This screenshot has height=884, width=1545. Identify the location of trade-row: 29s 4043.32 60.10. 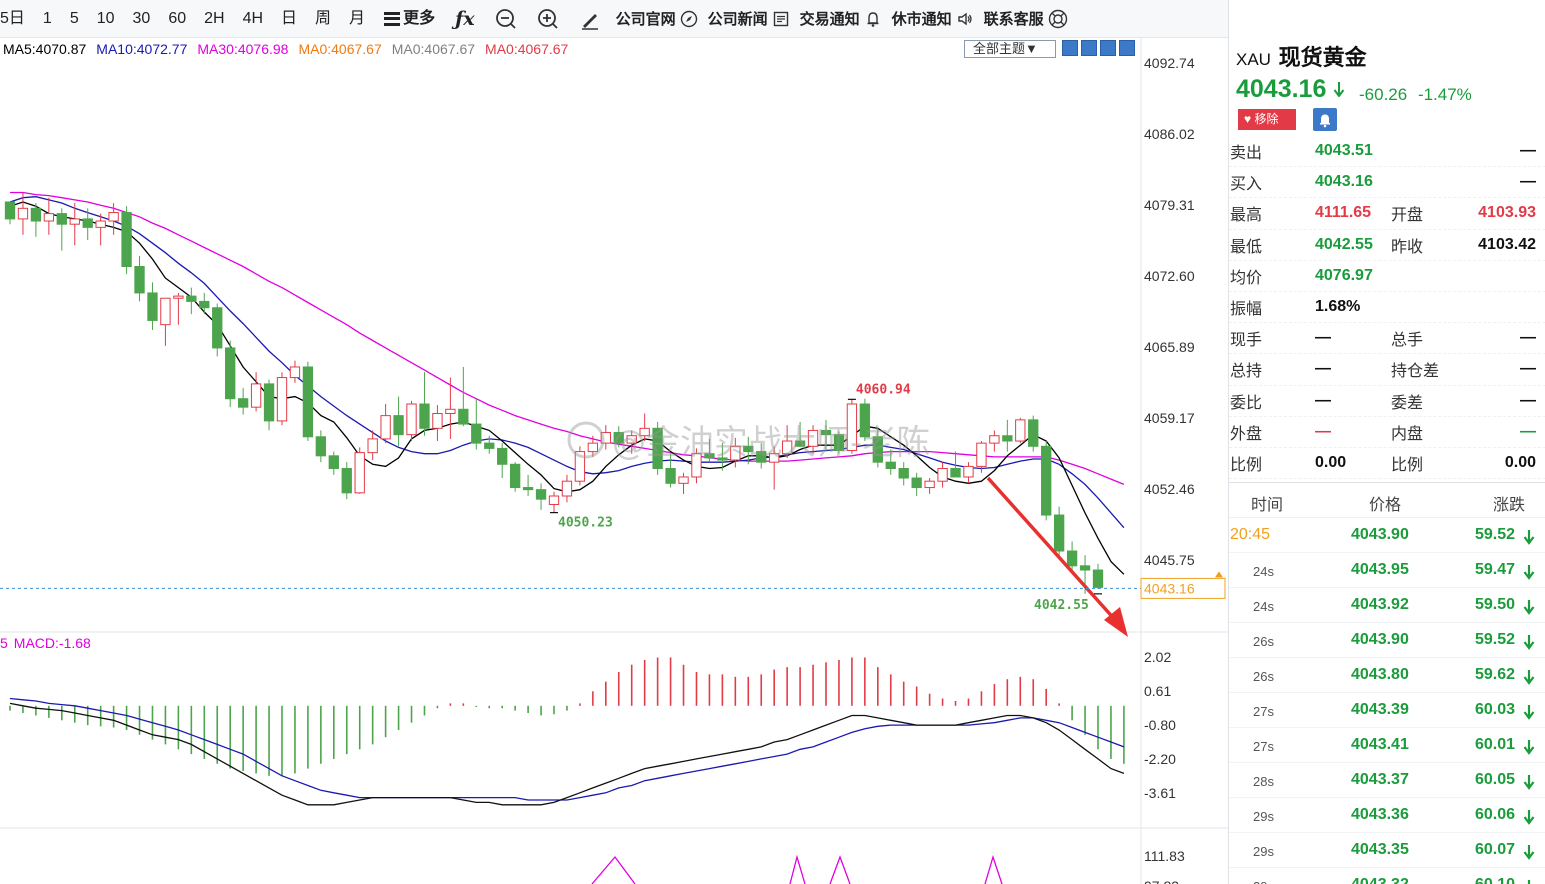
(1387, 876).